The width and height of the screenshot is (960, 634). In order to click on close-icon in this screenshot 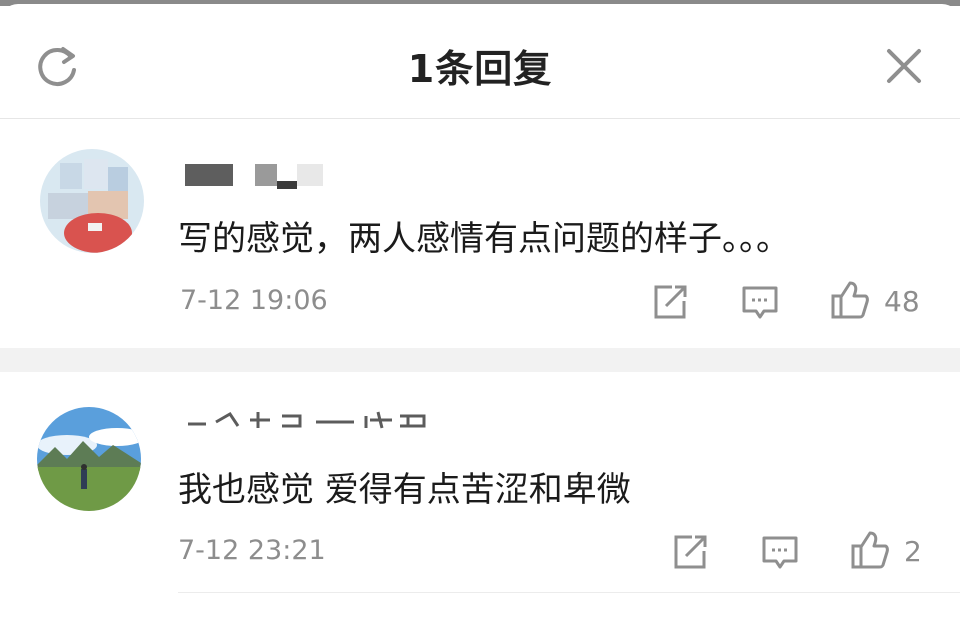, I will do `click(904, 66)`.